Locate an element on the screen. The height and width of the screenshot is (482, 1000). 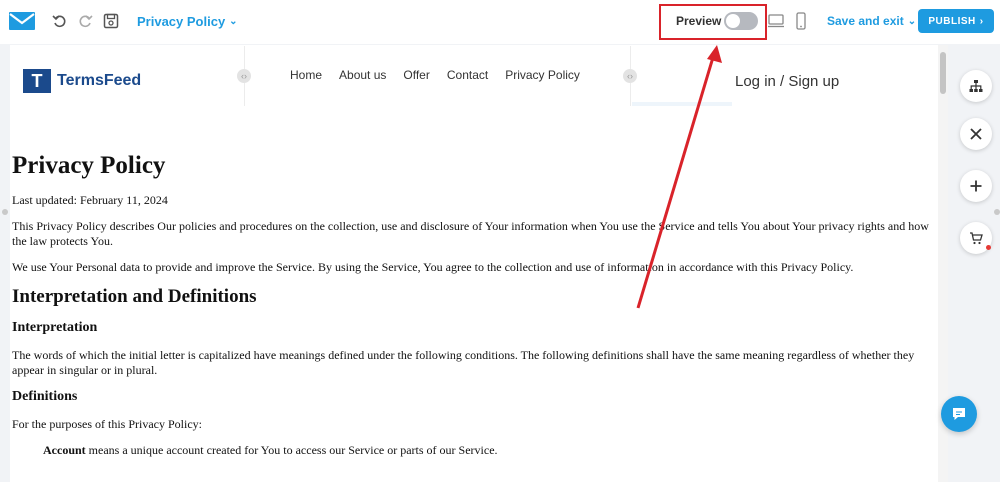
document-title: Privacy Policy is located at coordinates (89, 165).